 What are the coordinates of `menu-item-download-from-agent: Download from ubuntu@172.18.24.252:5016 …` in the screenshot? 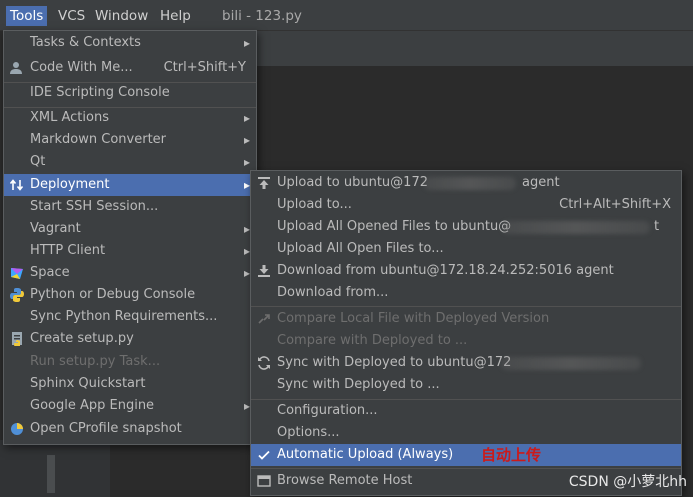 It's located at (466, 271).